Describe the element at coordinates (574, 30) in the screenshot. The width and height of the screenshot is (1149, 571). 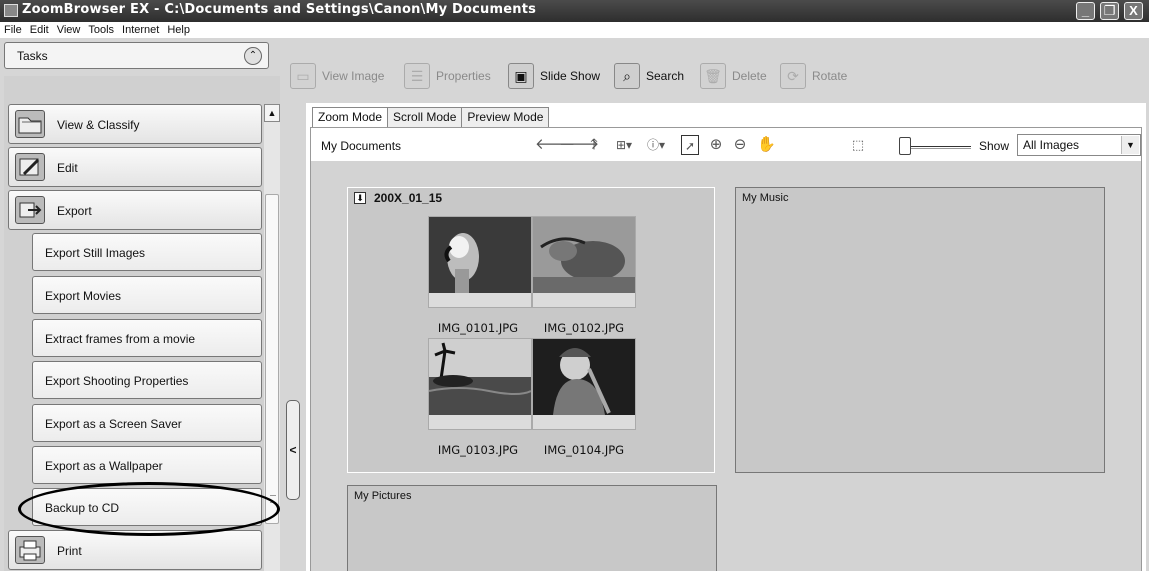
I see `menu-bar: File Edit View Tools Internet Help` at that location.